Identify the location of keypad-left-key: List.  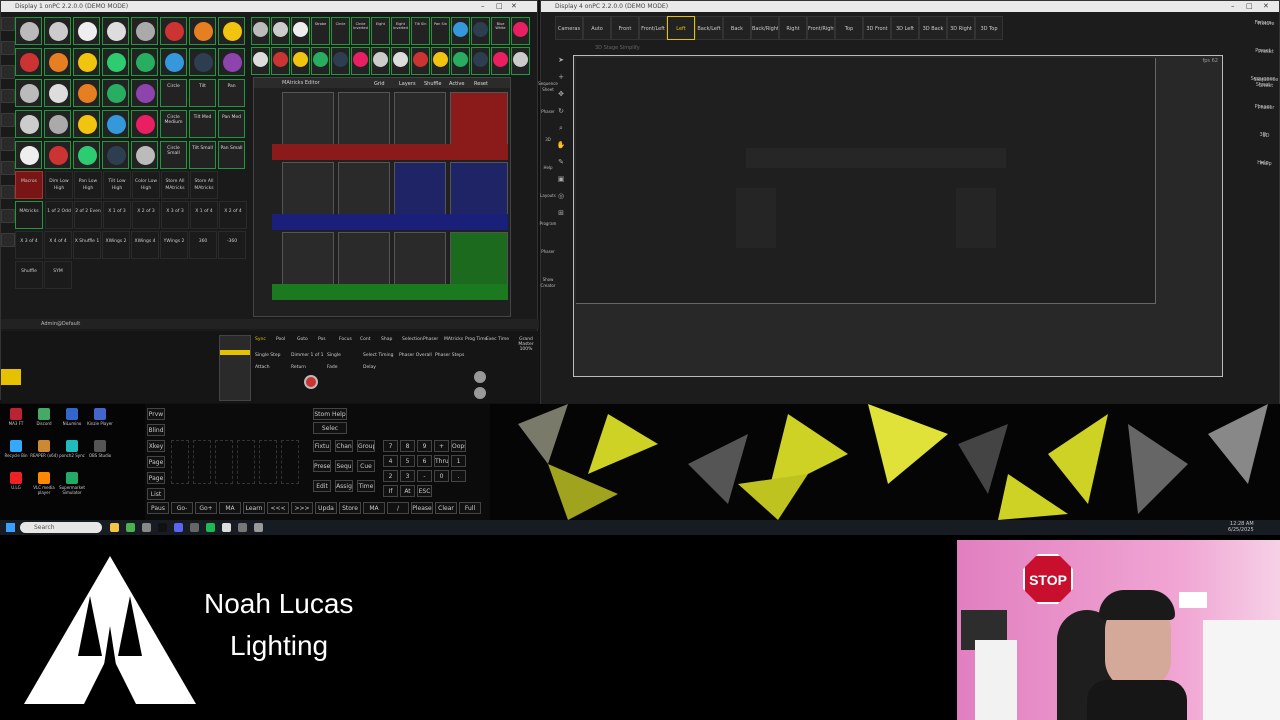
(156, 494).